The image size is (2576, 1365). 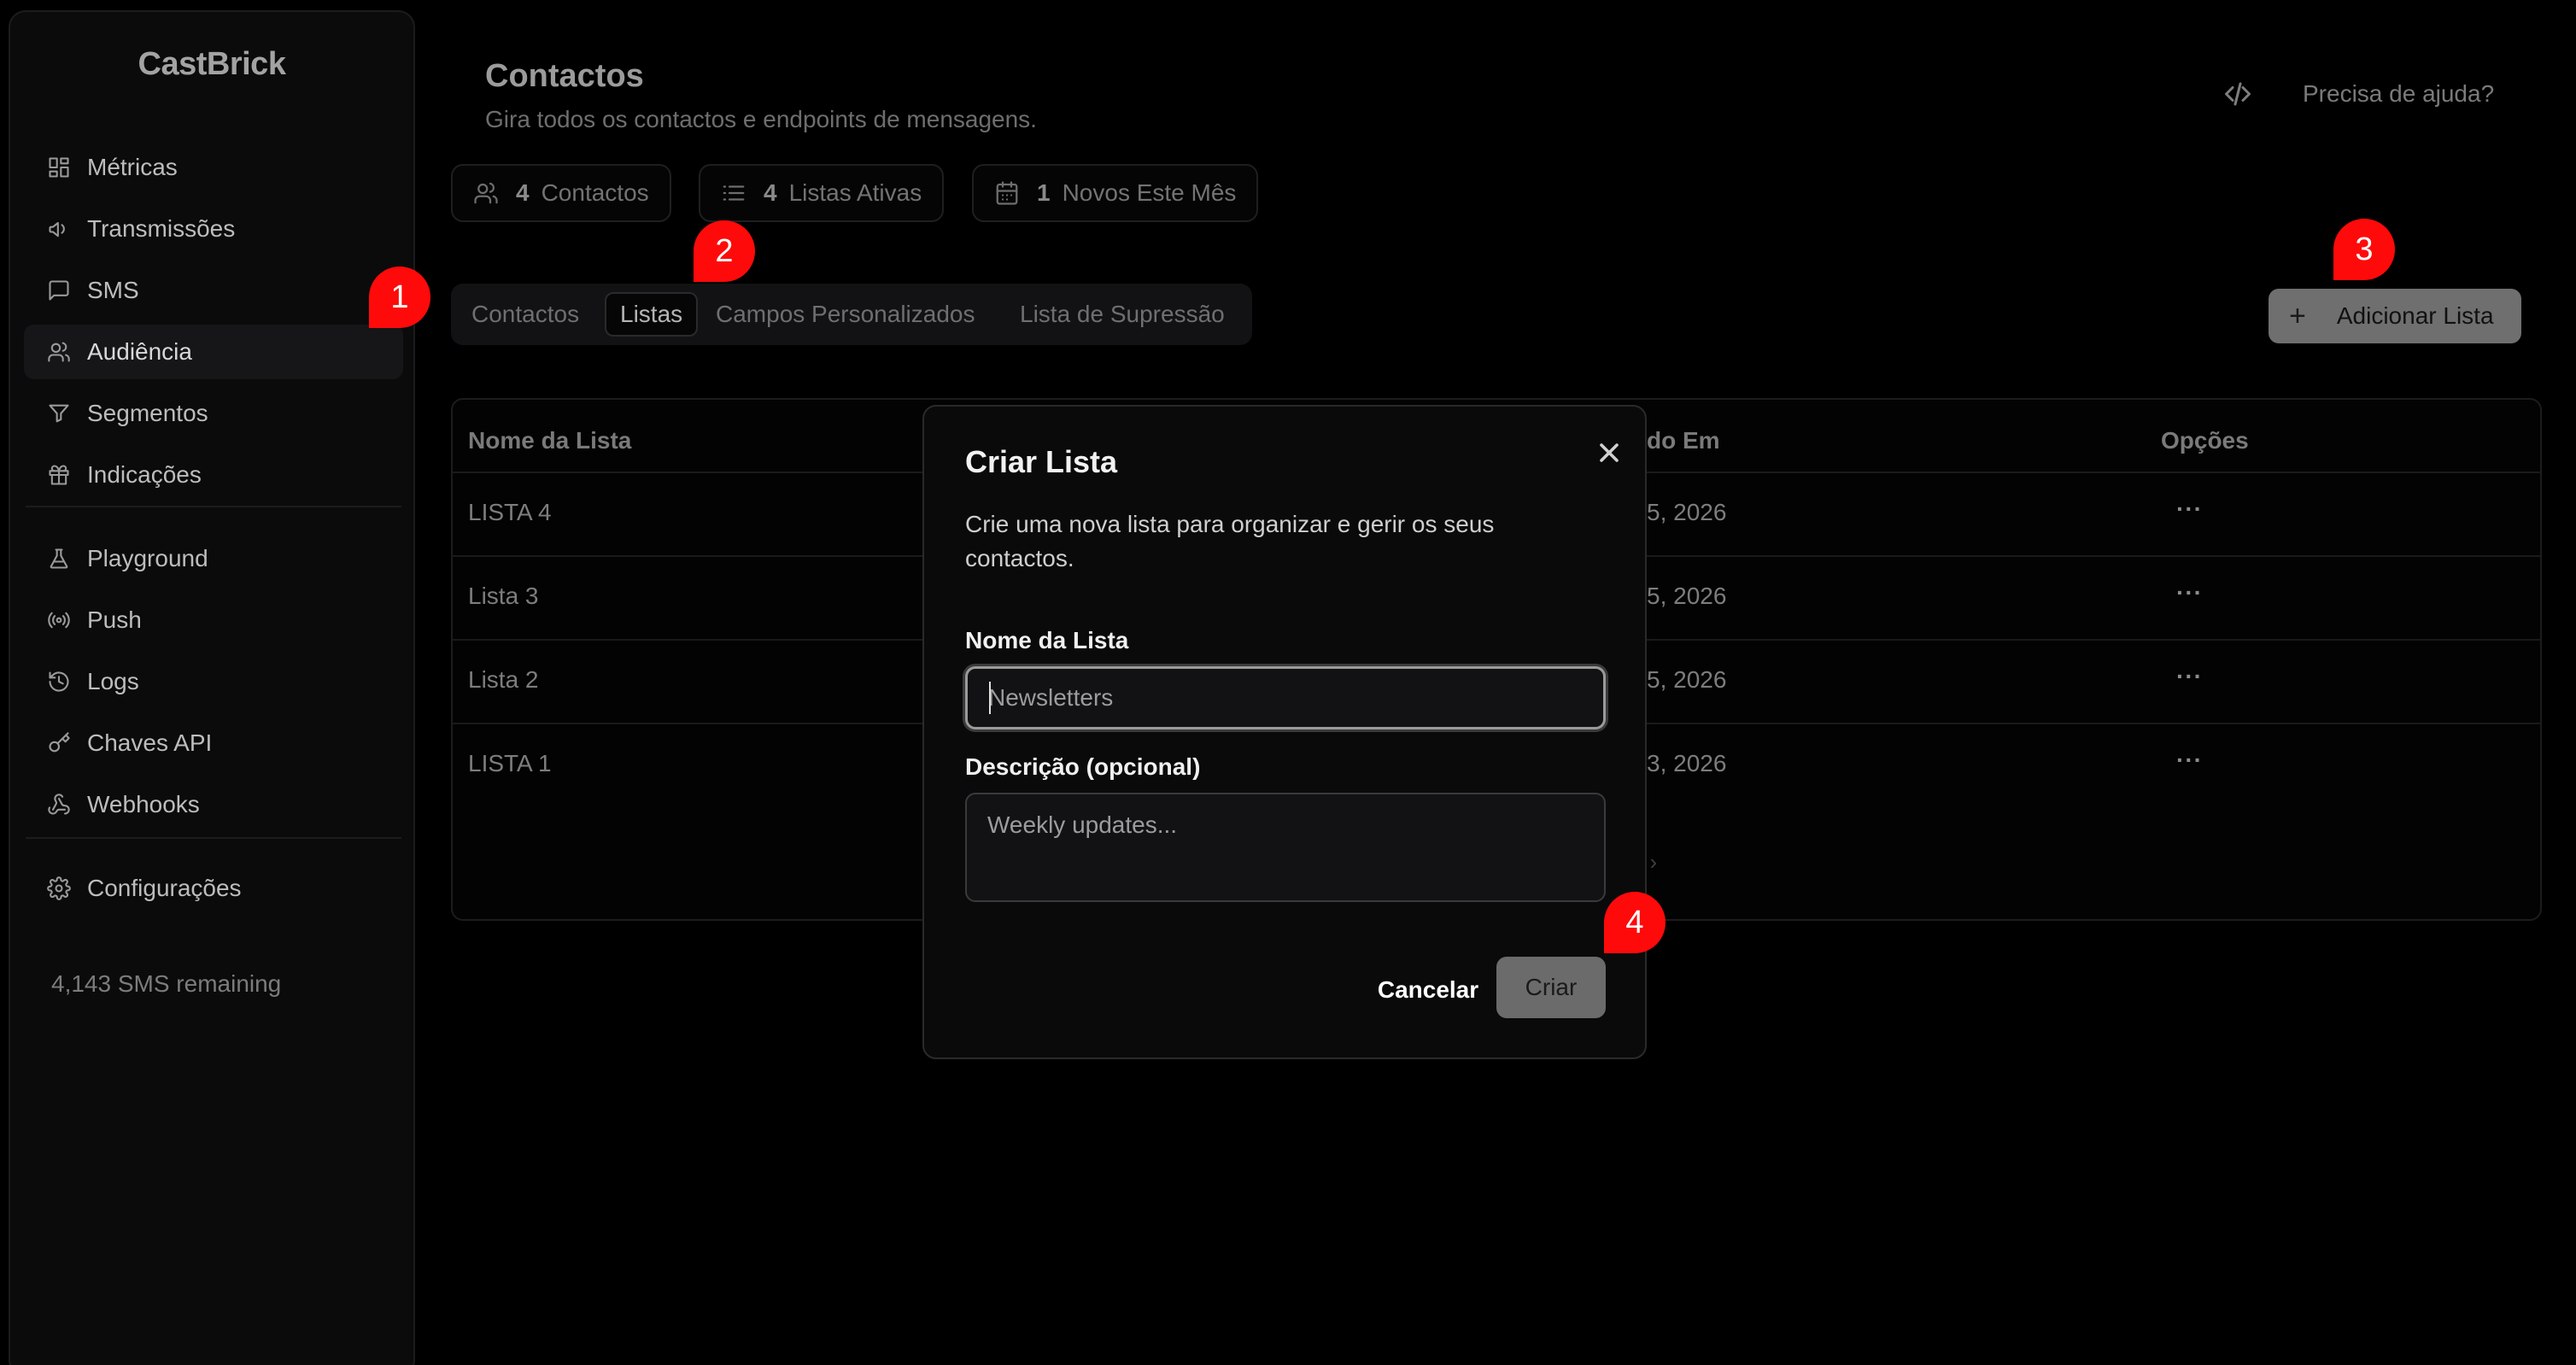 What do you see at coordinates (164, 888) in the screenshot?
I see `sidebar-item-label: Configurações` at bounding box center [164, 888].